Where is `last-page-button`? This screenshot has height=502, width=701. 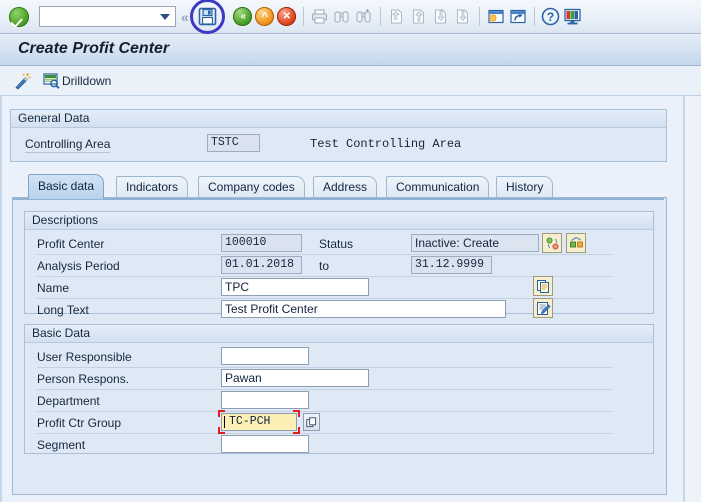 last-page-button is located at coordinates (463, 17).